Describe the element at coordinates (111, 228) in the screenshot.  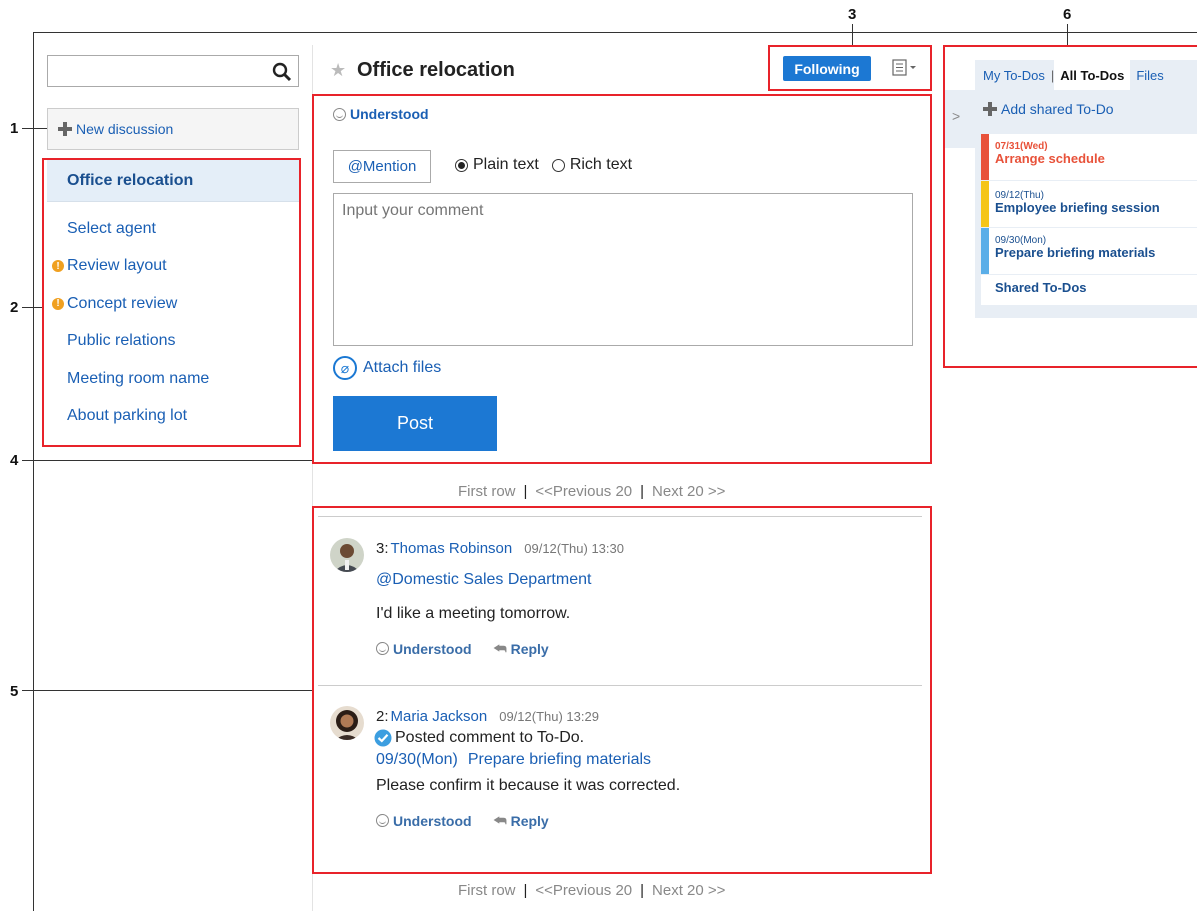
I see `discussion-label: Select agent` at that location.